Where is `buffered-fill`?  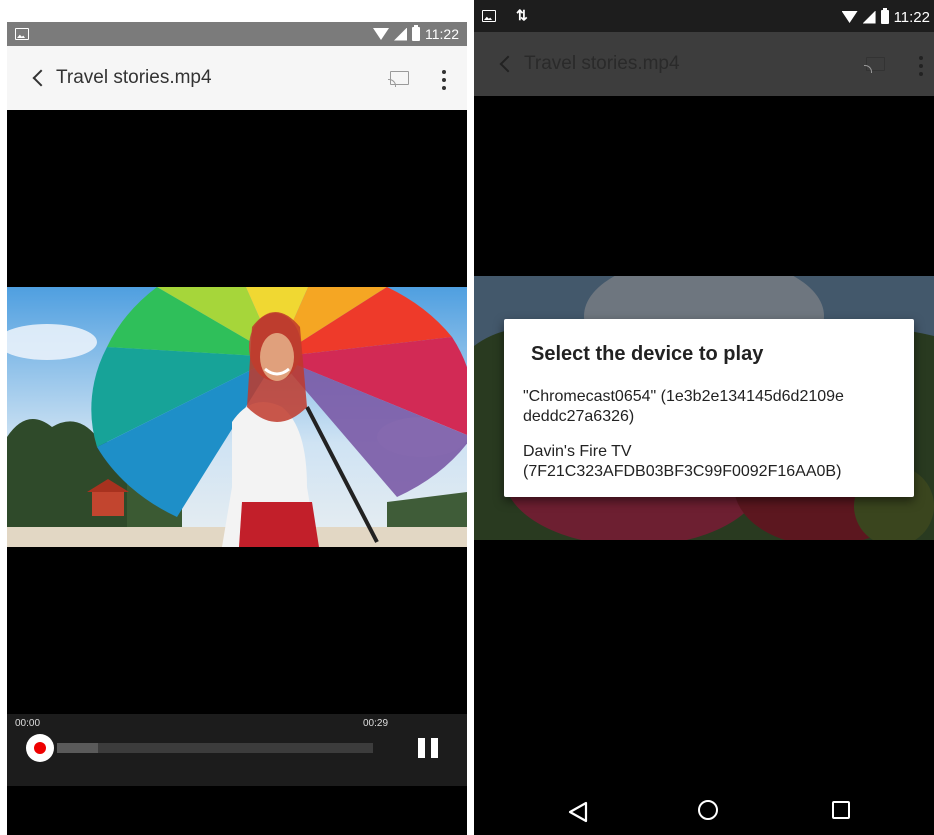
buffered-fill is located at coordinates (78, 748).